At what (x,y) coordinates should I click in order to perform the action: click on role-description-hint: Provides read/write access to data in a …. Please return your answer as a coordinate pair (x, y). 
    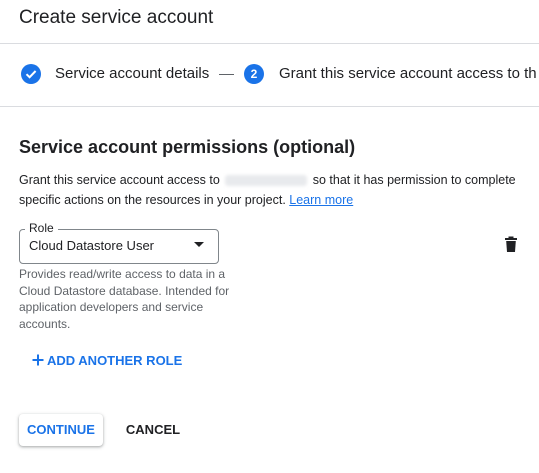
    Looking at the image, I should click on (124, 299).